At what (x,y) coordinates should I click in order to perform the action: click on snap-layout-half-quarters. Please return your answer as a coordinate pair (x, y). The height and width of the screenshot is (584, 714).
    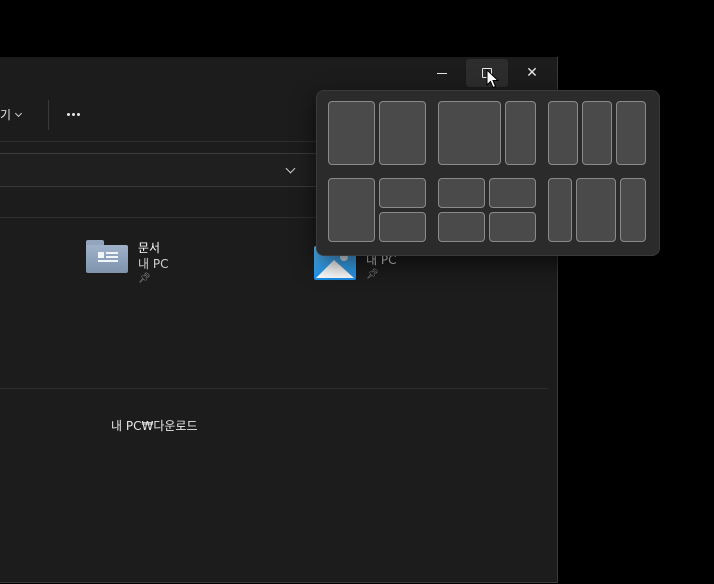
    Looking at the image, I should click on (377, 210).